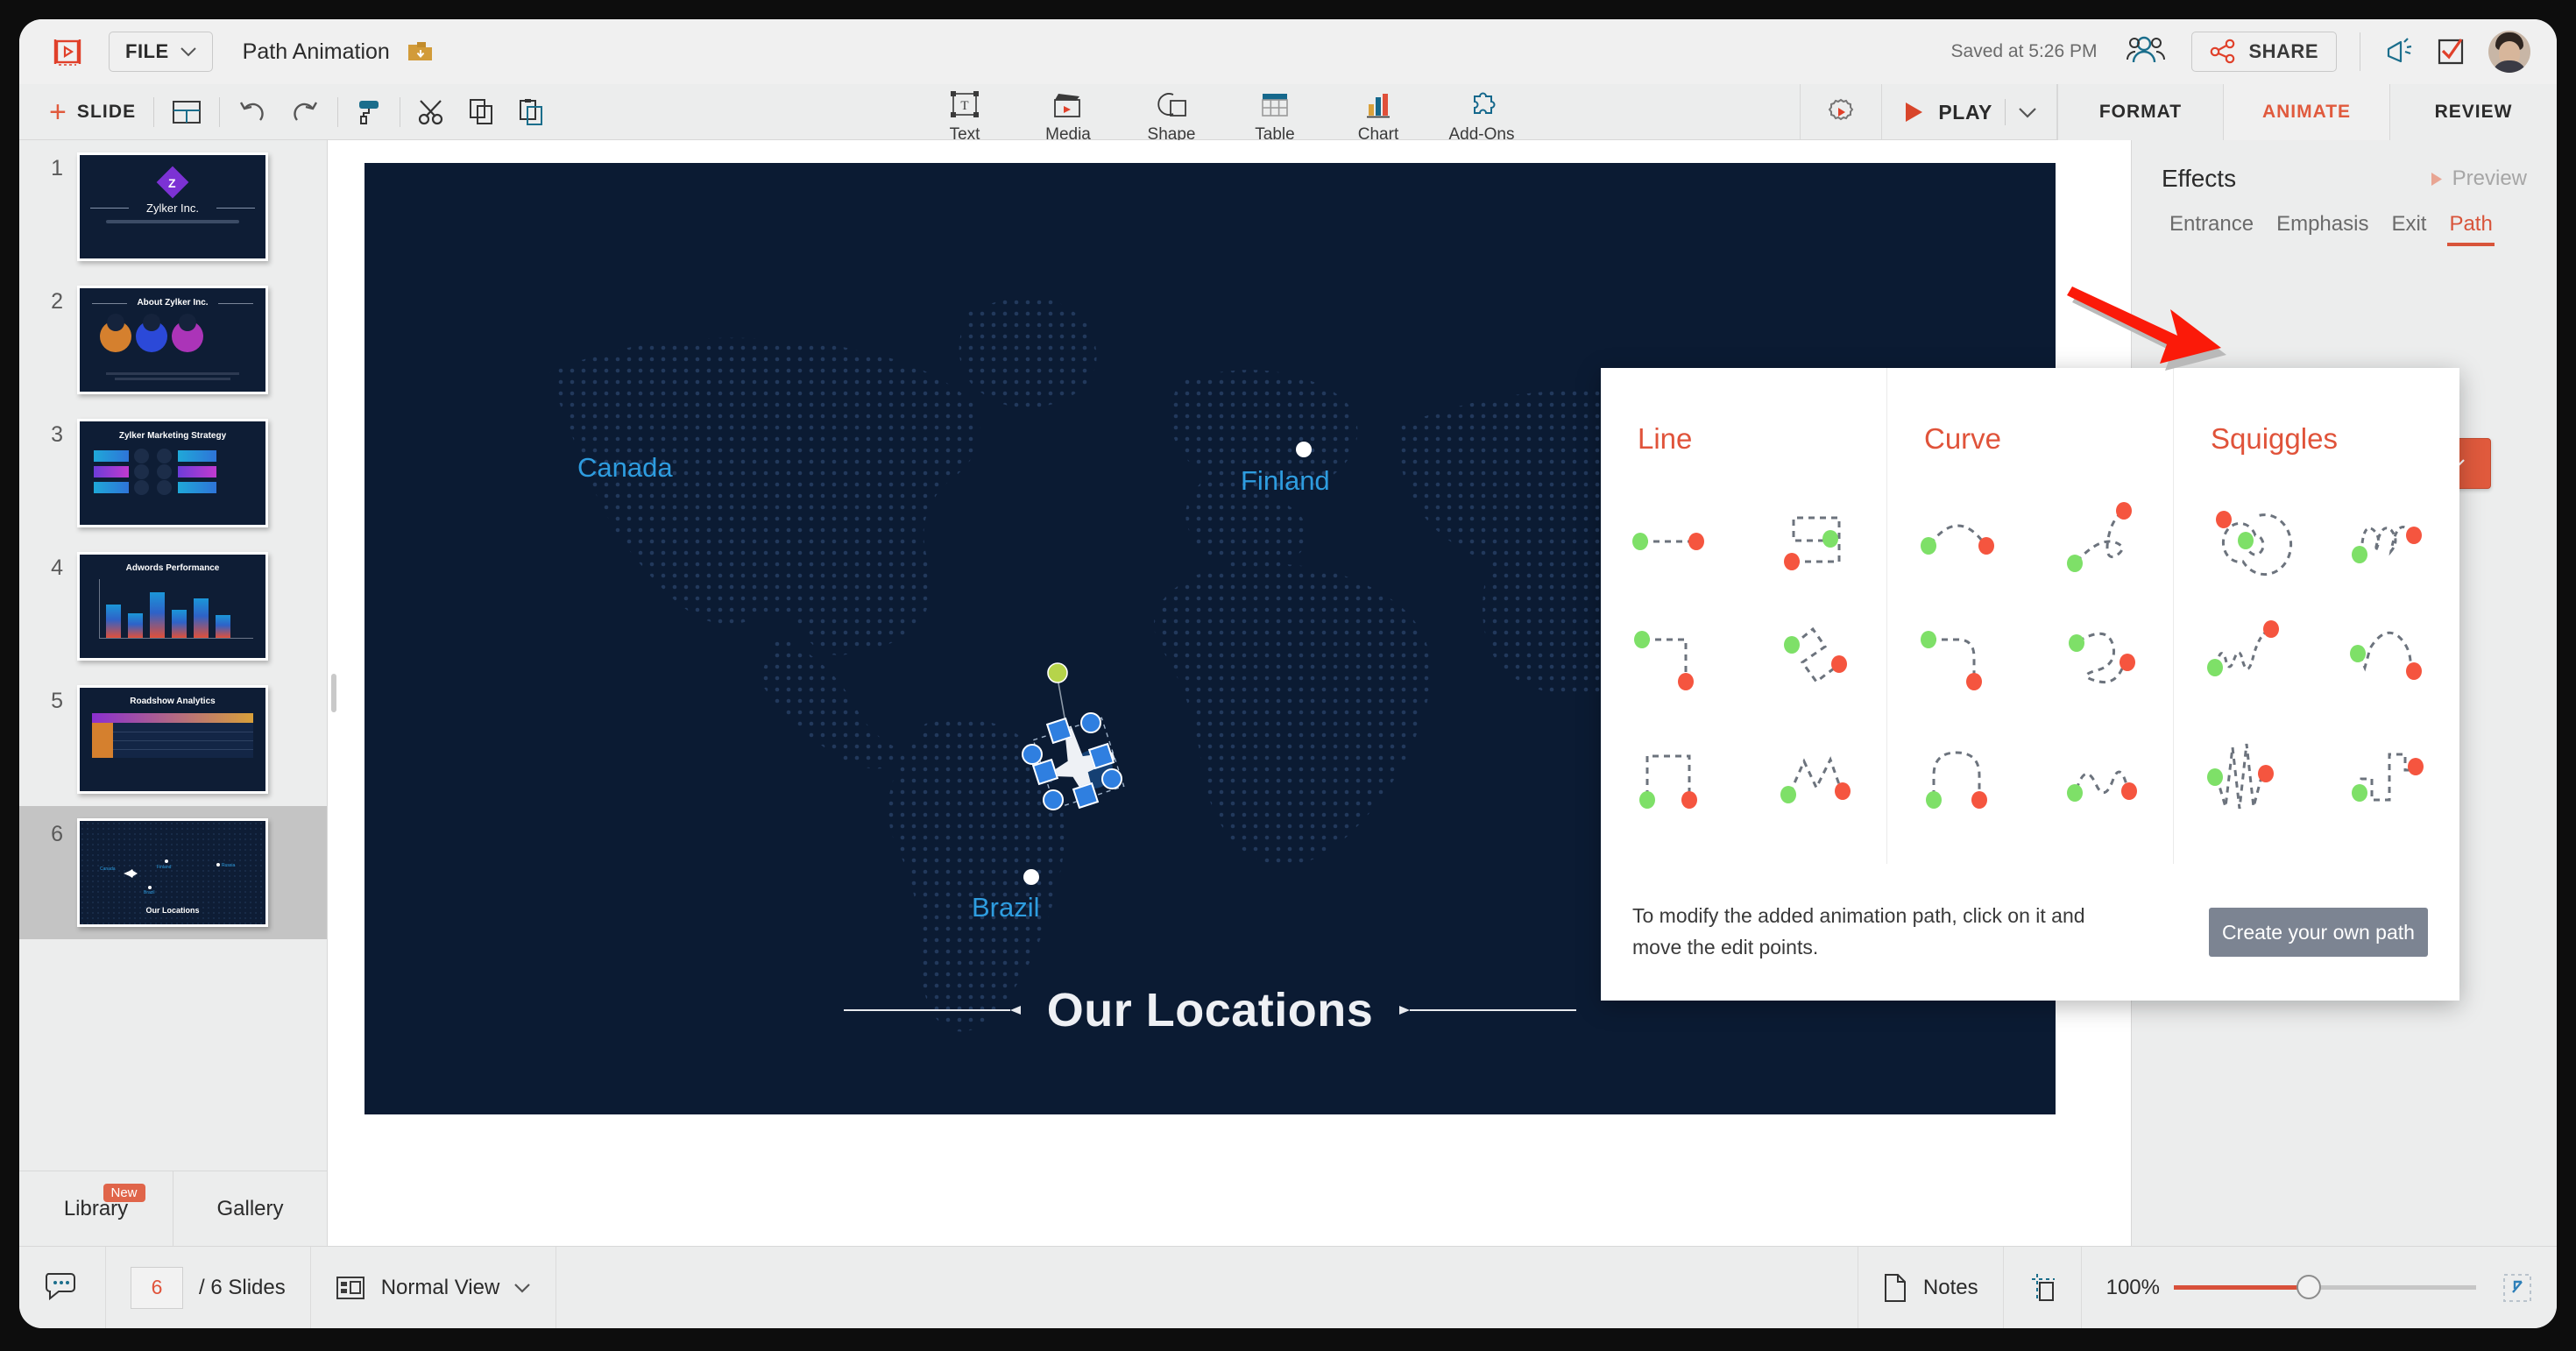 This screenshot has width=2576, height=1351. I want to click on category-squiggles-title: Squiggles, so click(2274, 438).